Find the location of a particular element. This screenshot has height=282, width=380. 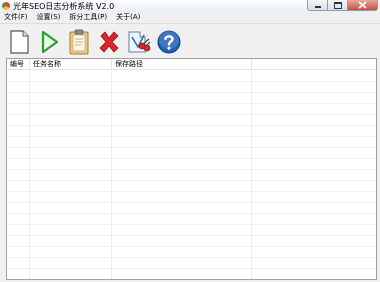

start-button is located at coordinates (49, 42).